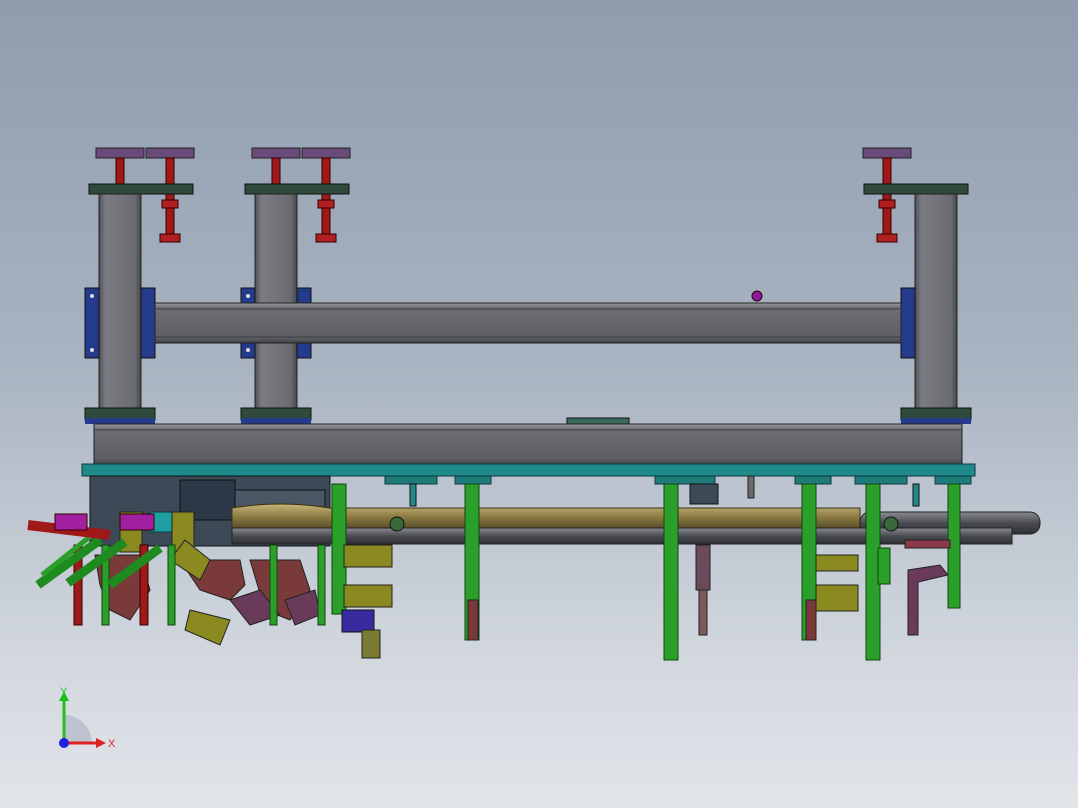 Image resolution: width=1078 pixels, height=808 pixels. I want to click on y-axis-label: Y, so click(64, 692).